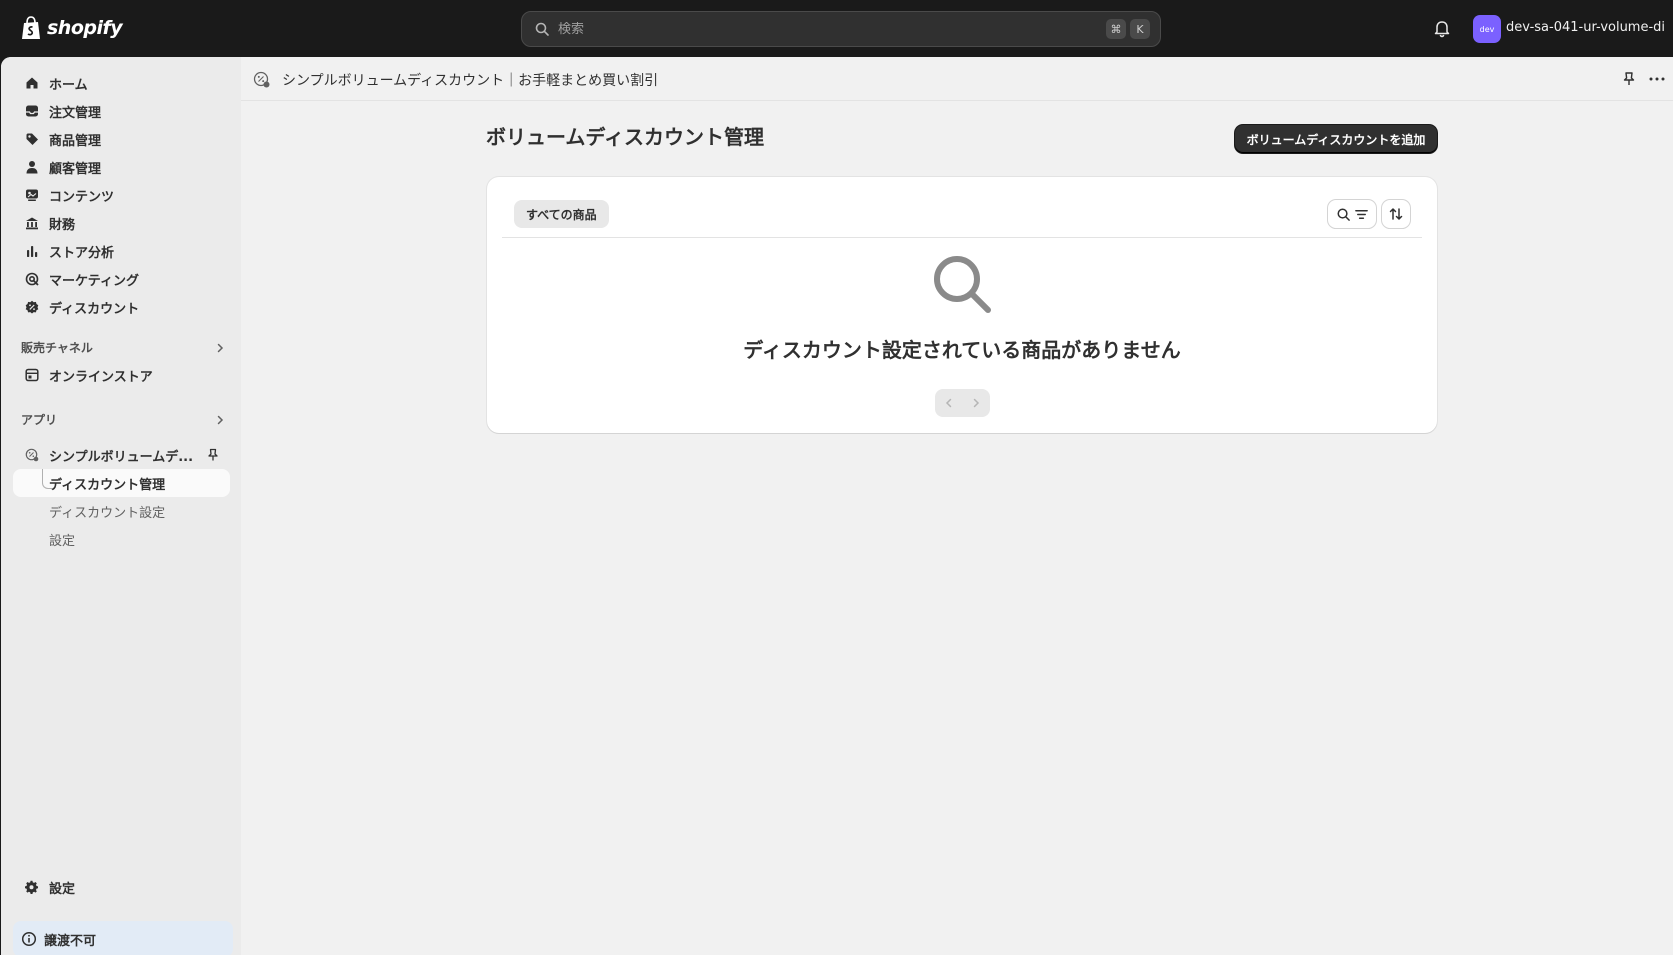 This screenshot has height=955, width=1673. What do you see at coordinates (75, 141) in the screenshot?
I see `sidebar-item-label: 商品管理` at bounding box center [75, 141].